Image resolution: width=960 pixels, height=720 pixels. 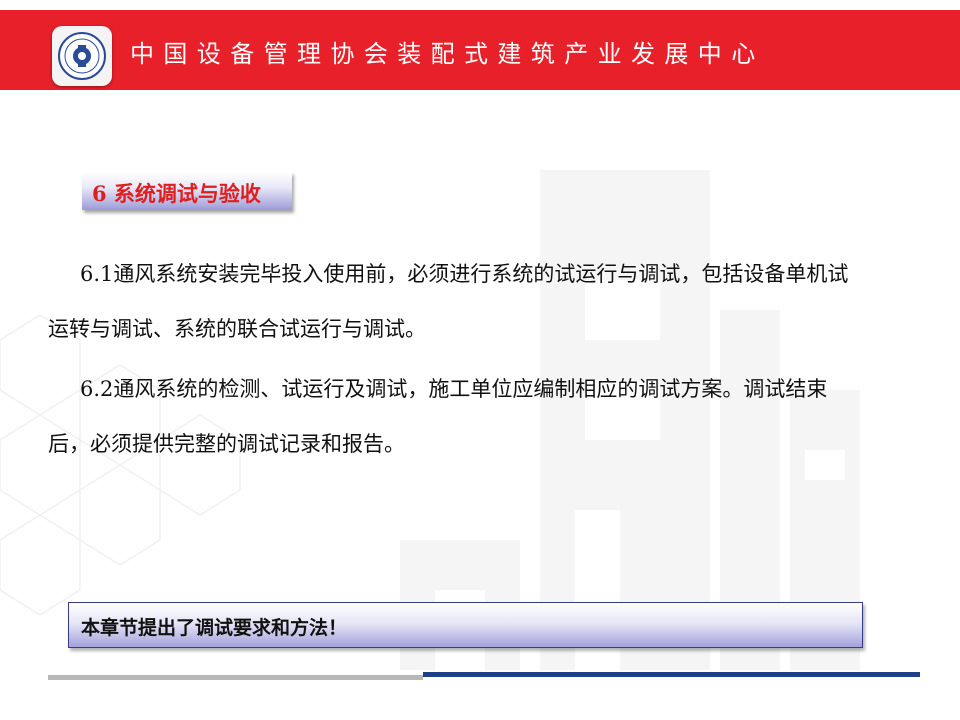 I want to click on logo, so click(x=82, y=56).